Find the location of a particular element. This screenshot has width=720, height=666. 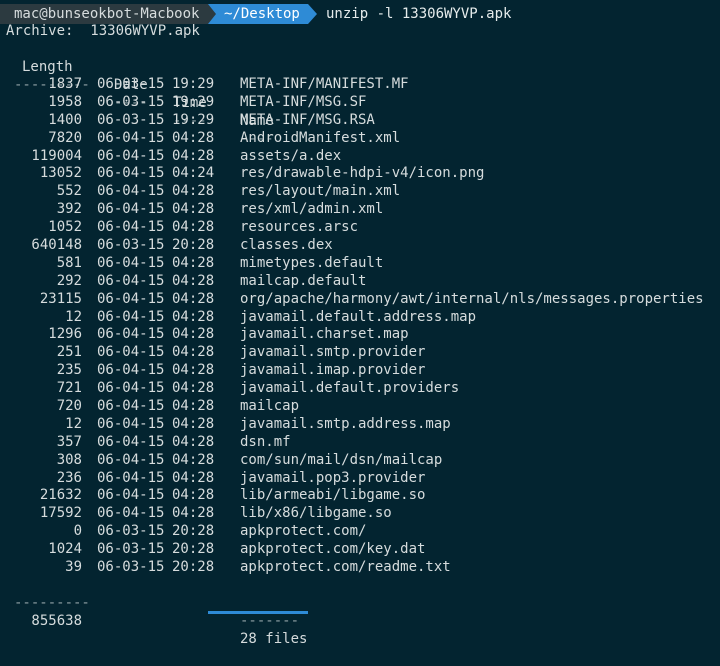

table-row: 0 06-03-15 20:28 apkprotect.com/ is located at coordinates (360, 532).